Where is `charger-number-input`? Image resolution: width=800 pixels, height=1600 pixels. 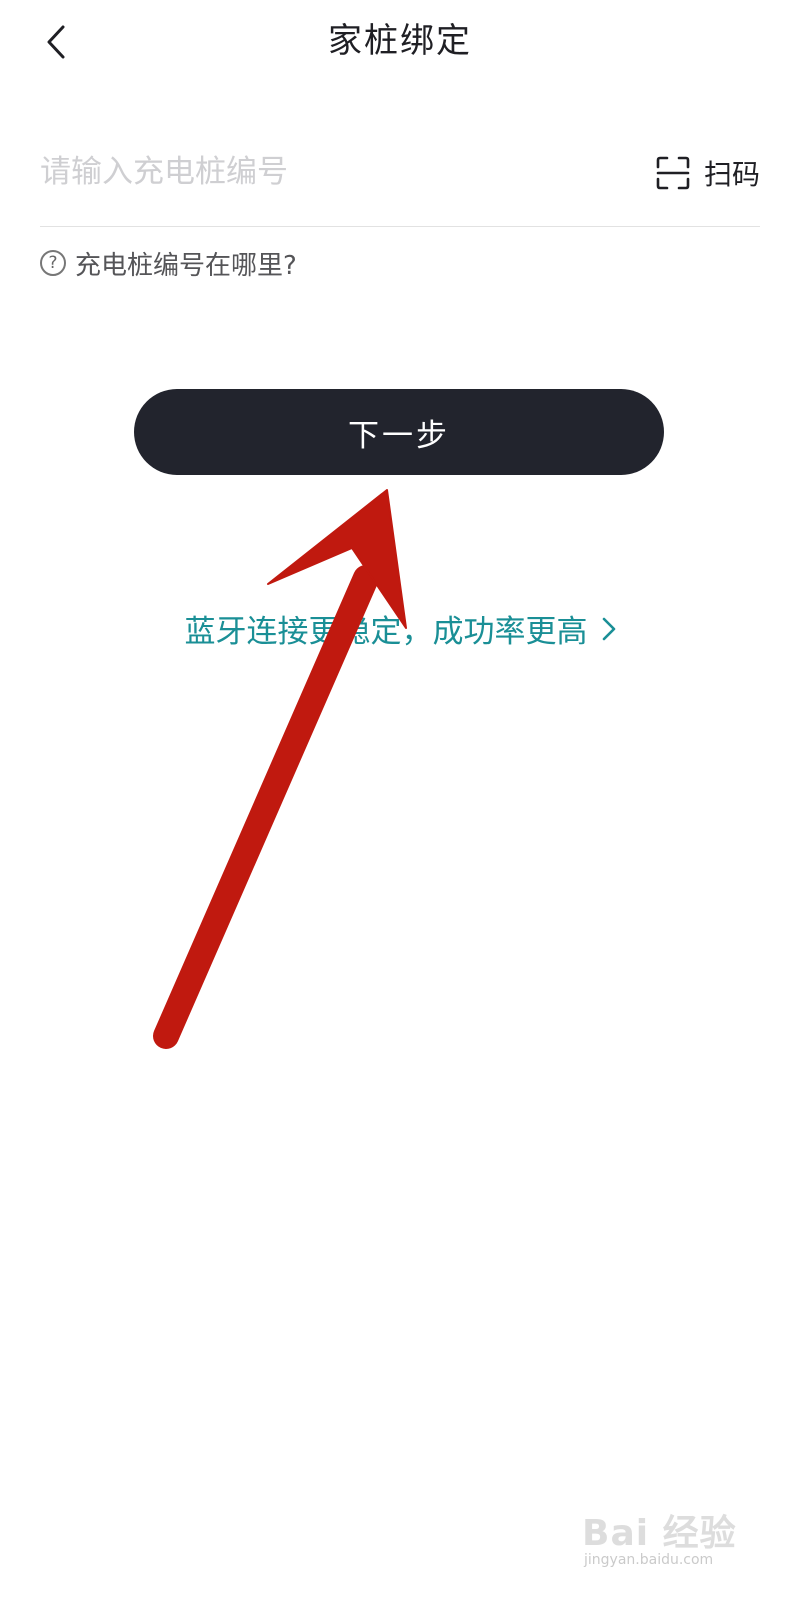 charger-number-input is located at coordinates (330, 172).